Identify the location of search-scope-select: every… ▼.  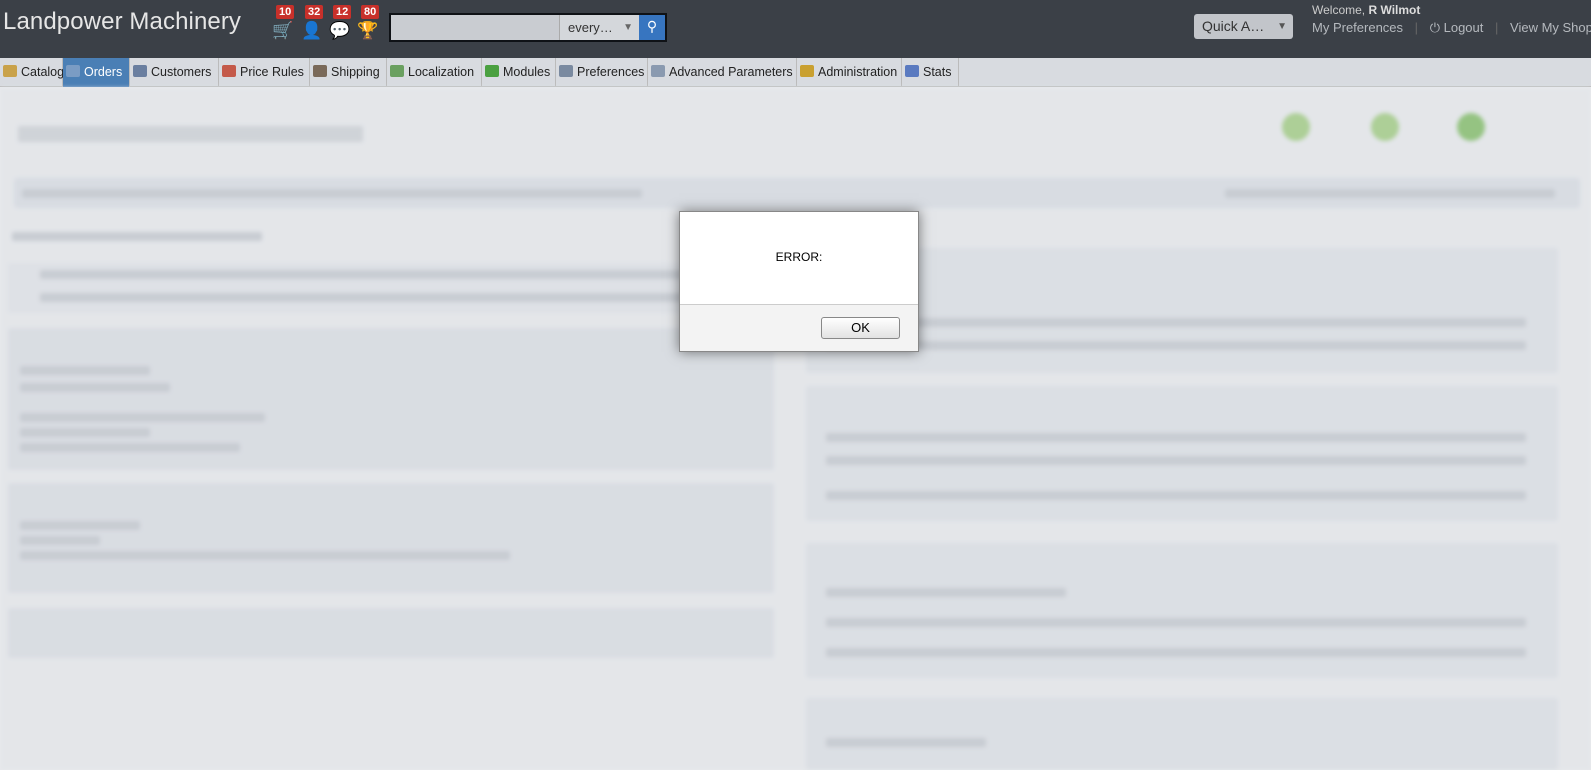
(599, 27).